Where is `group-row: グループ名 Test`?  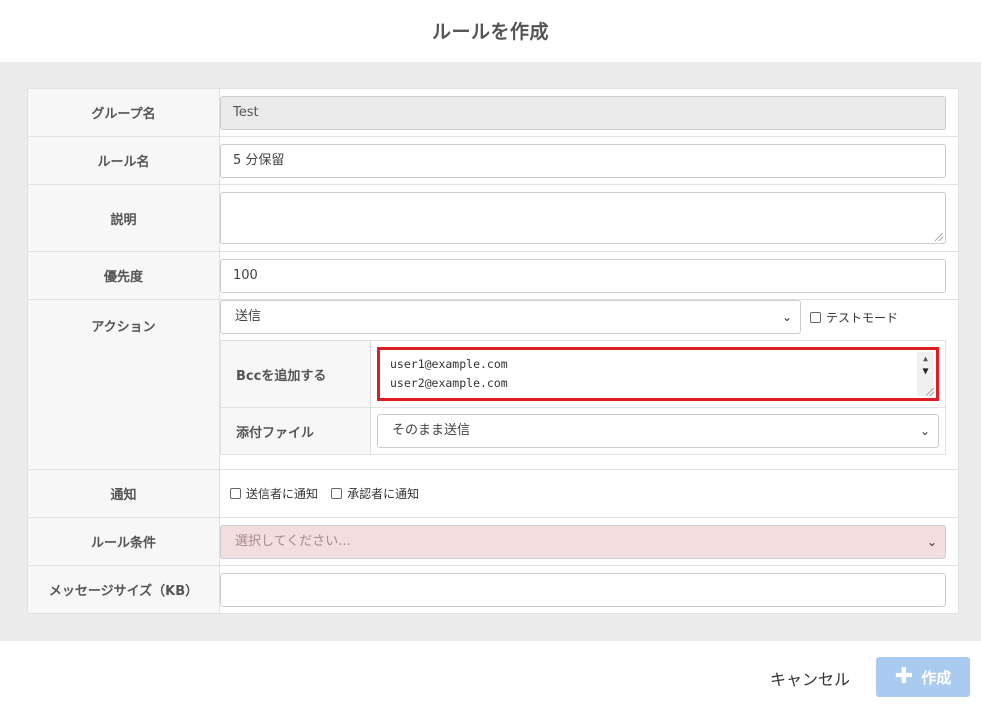
group-row: グループ名 Test is located at coordinates (493, 112).